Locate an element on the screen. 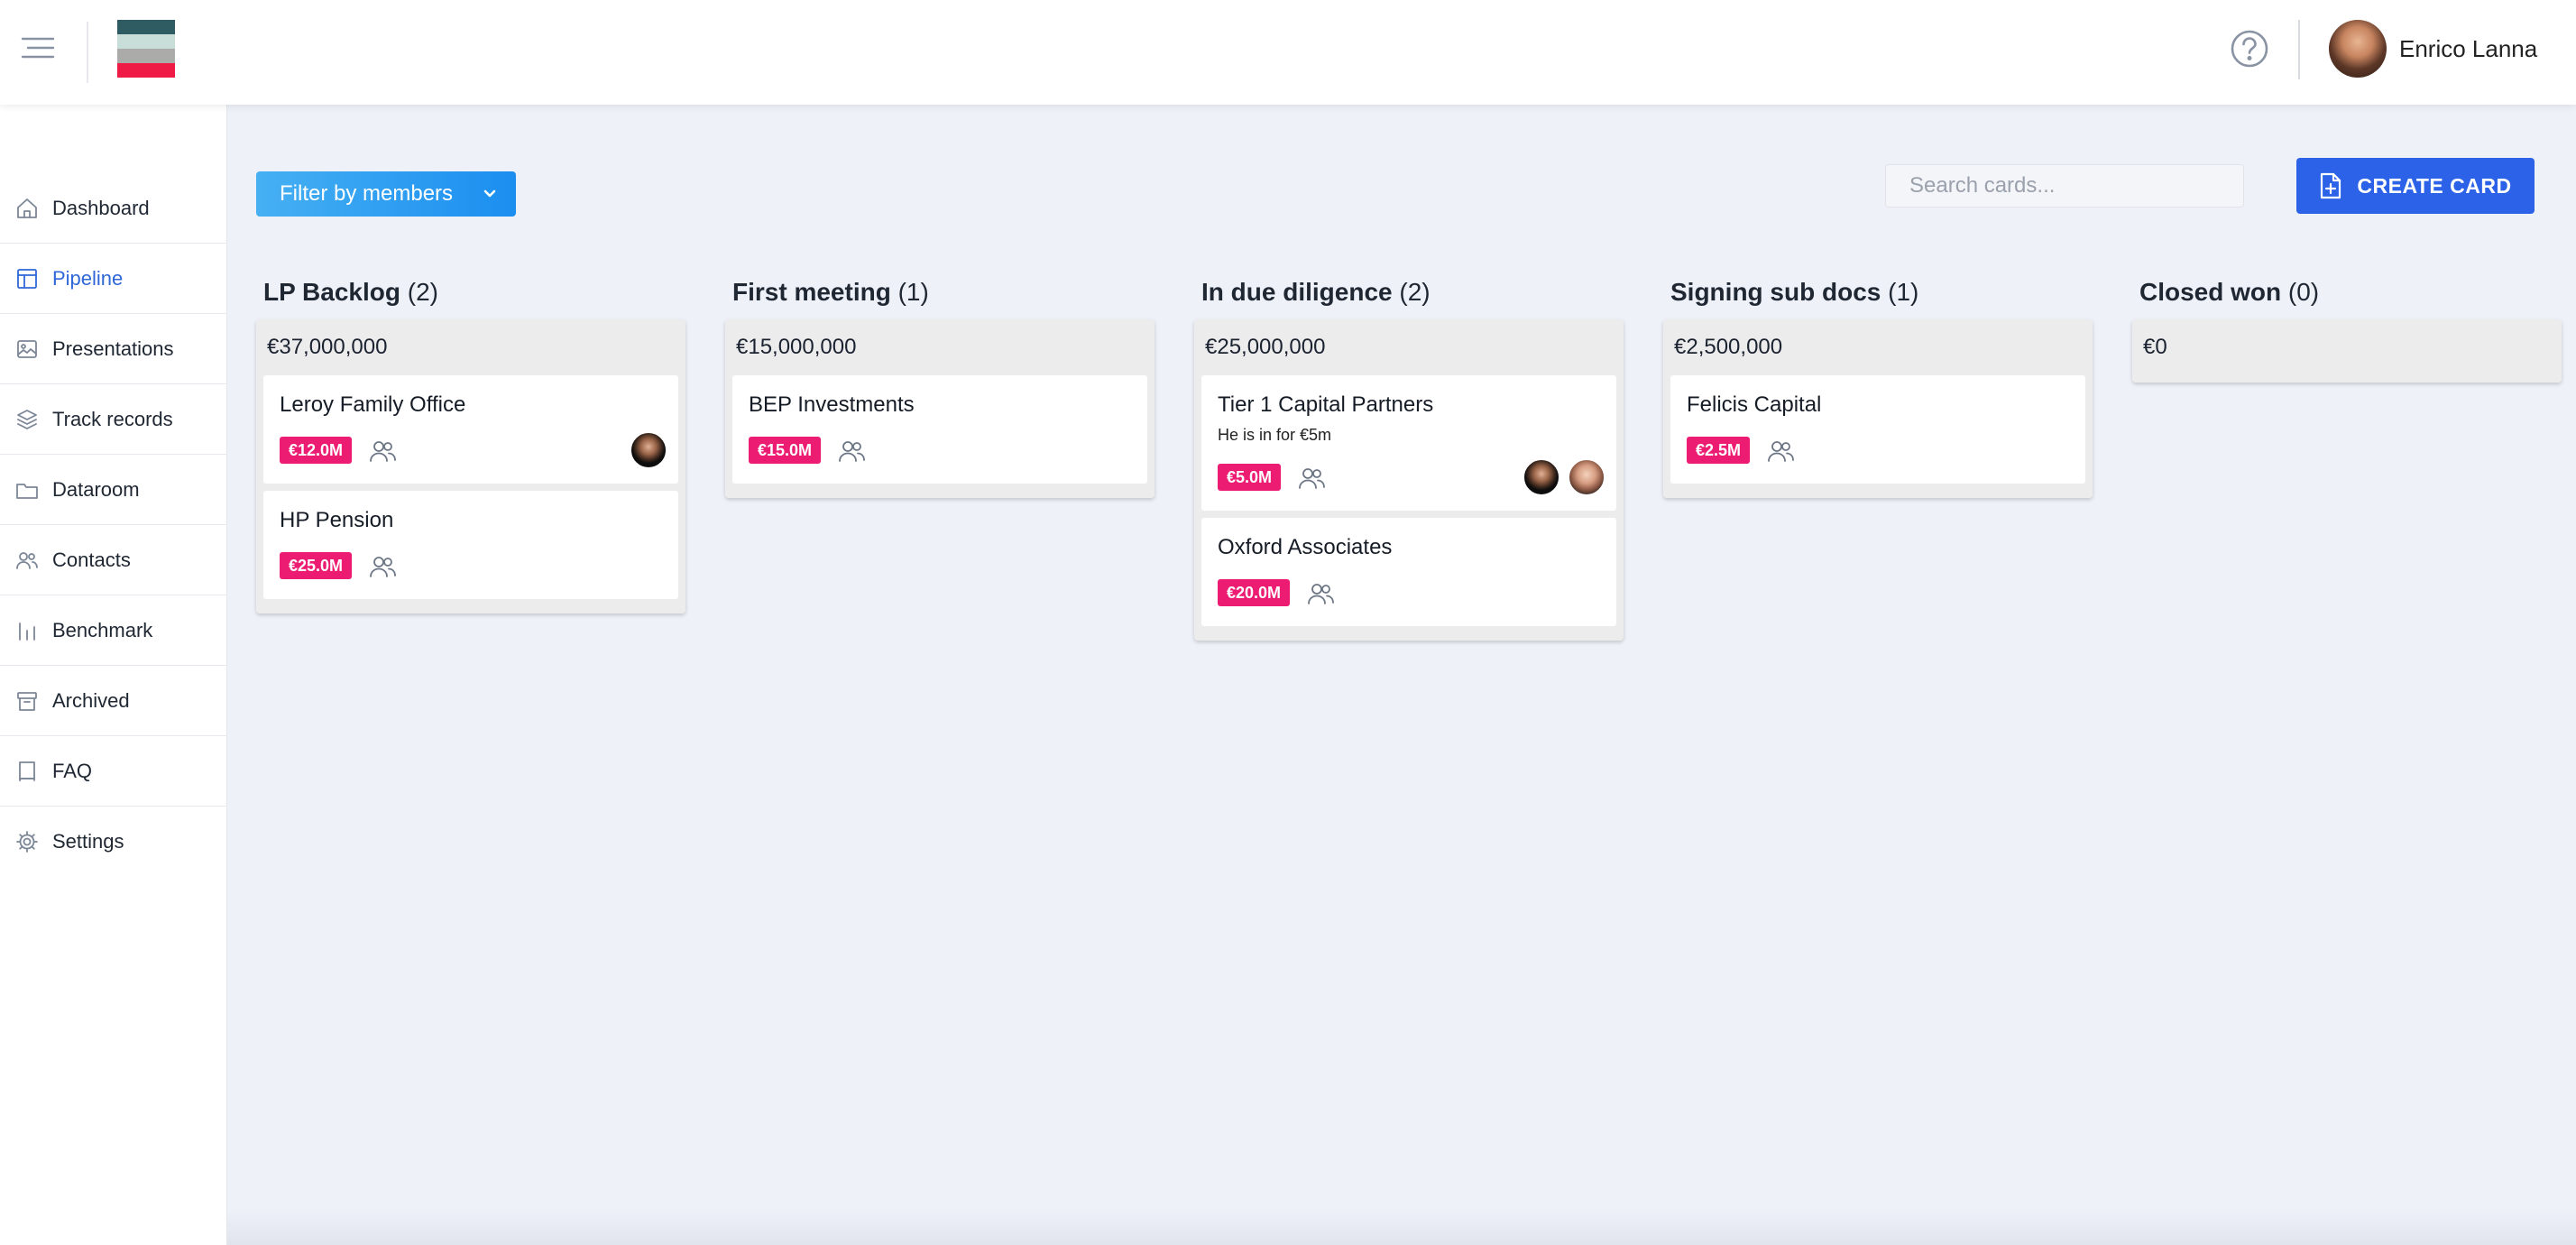 The image size is (2576, 1245). amount-badge: €25.0M is located at coordinates (316, 565).